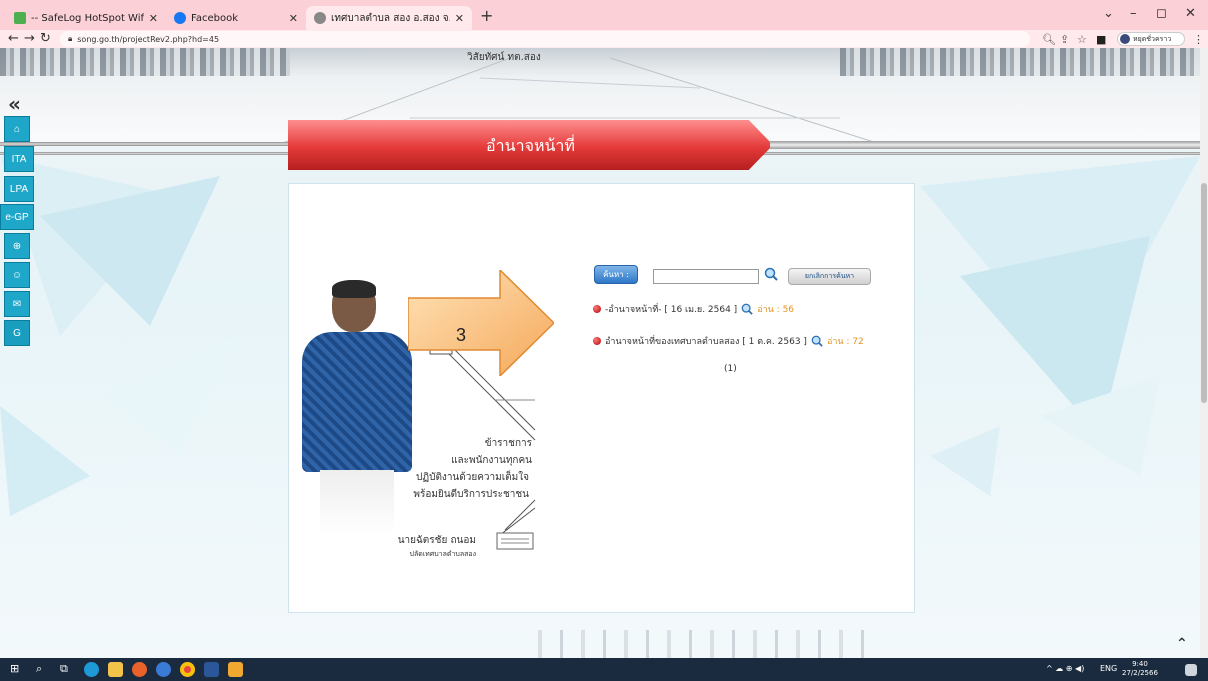  What do you see at coordinates (436, 540) in the screenshot?
I see `poster-name: นายฉัตรชัย ถนอม` at bounding box center [436, 540].